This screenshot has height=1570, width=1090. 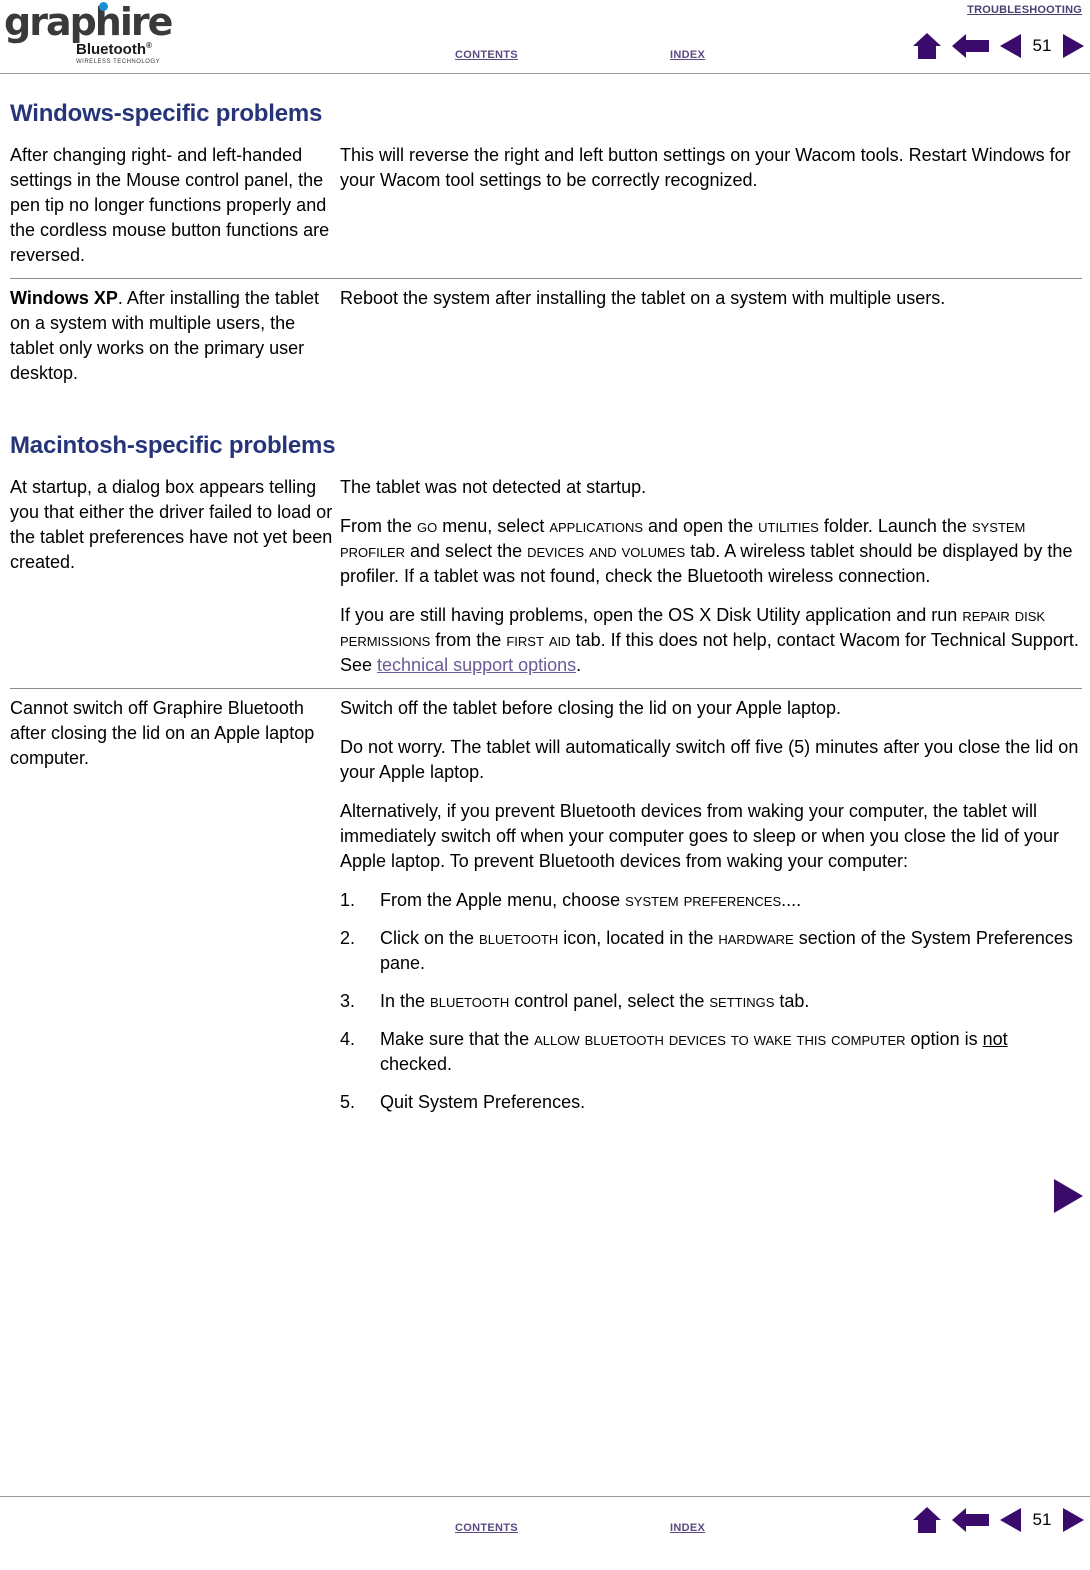 I want to click on t: From the Apple menu, choose, so click(x=503, y=900).